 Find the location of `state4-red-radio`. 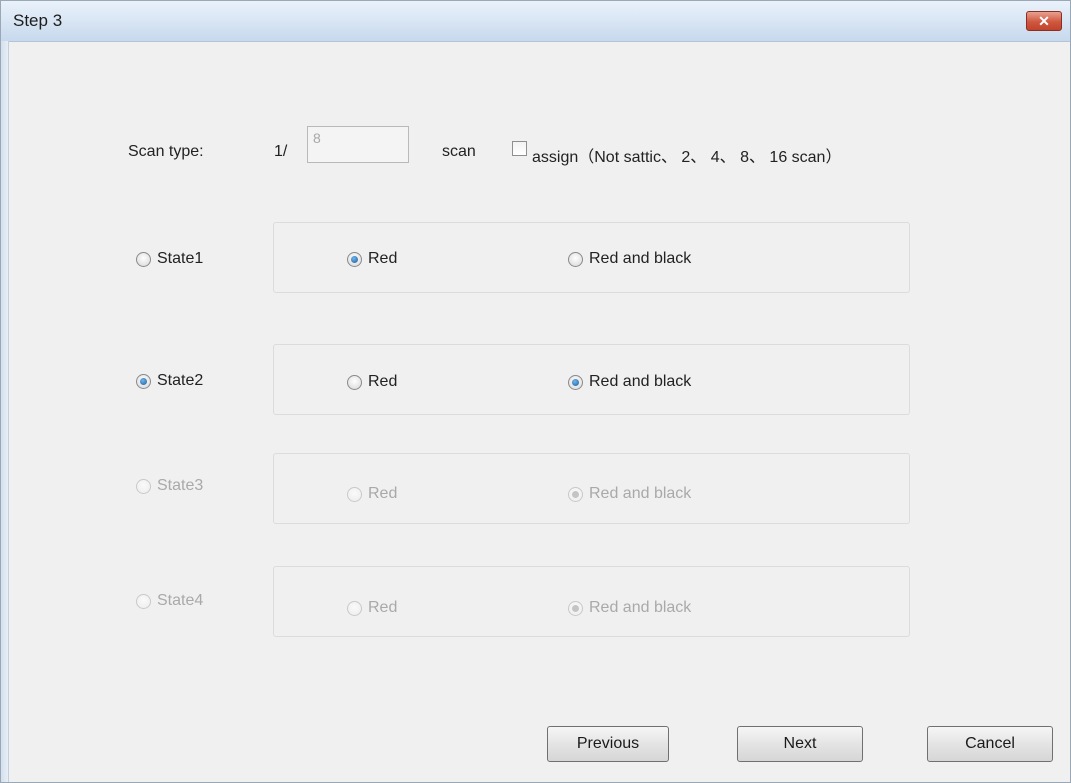

state4-red-radio is located at coordinates (354, 608).